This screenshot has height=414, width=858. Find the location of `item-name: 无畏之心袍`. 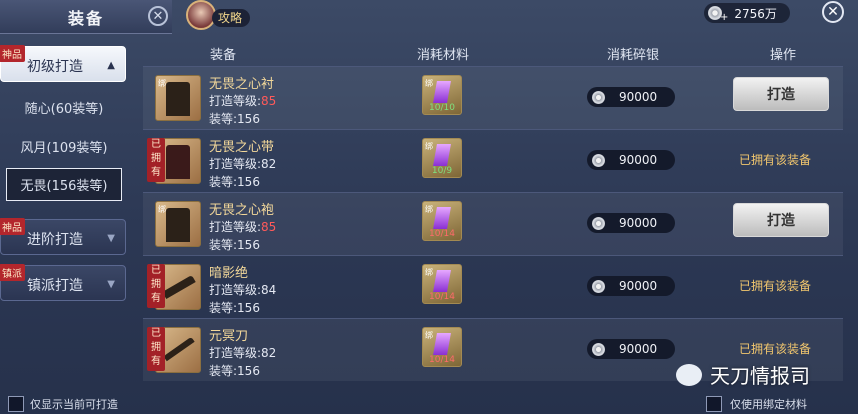

item-name: 无畏之心袍 is located at coordinates (242, 210).